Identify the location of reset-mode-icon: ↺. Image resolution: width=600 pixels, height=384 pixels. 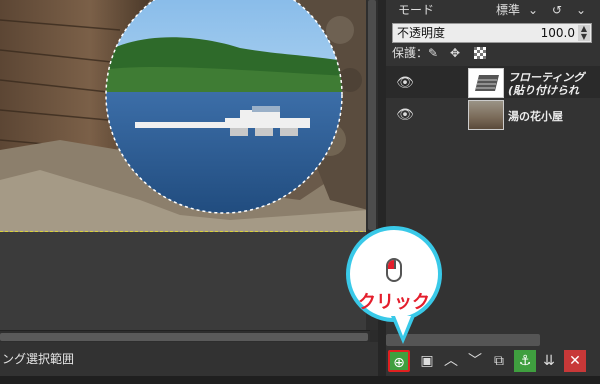
(557, 10).